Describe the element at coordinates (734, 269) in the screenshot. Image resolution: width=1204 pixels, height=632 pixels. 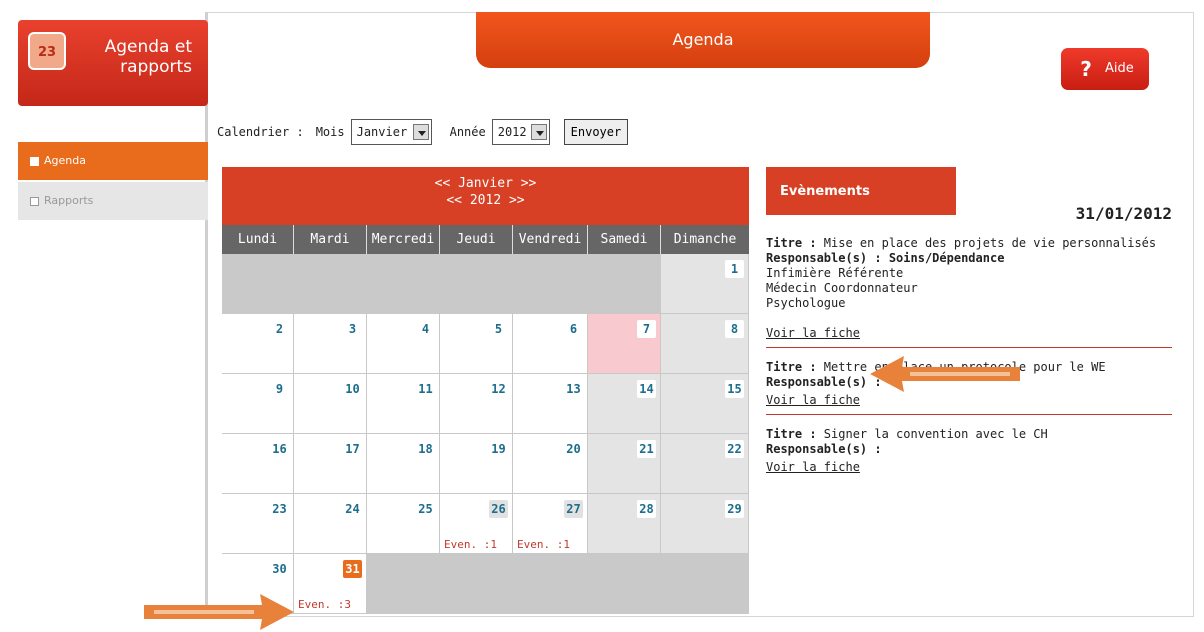
I see `day-number: 1` at that location.